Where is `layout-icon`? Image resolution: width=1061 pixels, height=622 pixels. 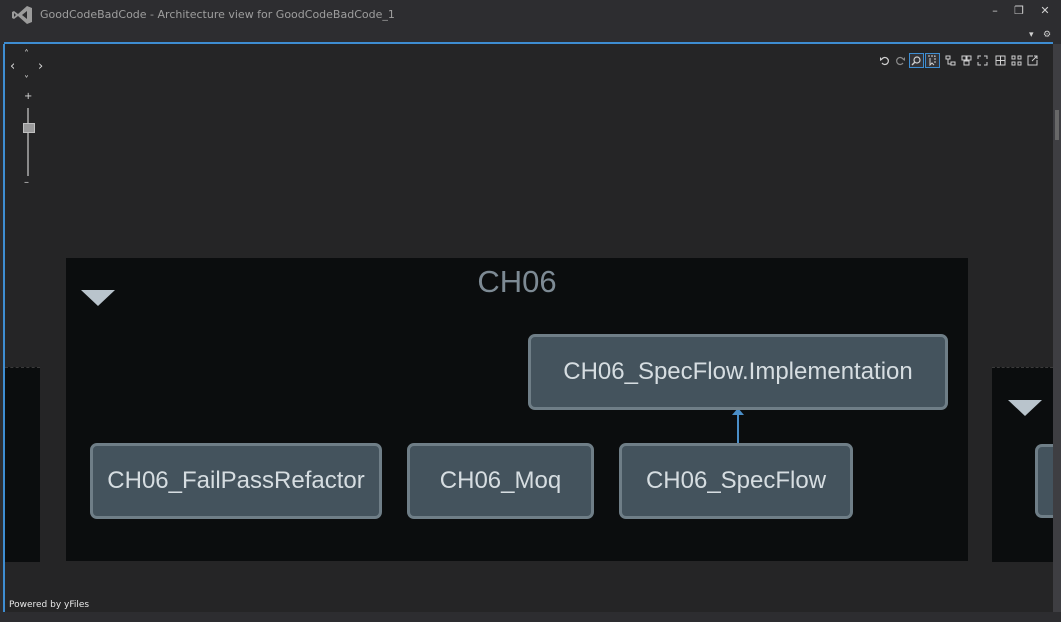
layout-icon is located at coordinates (950, 60).